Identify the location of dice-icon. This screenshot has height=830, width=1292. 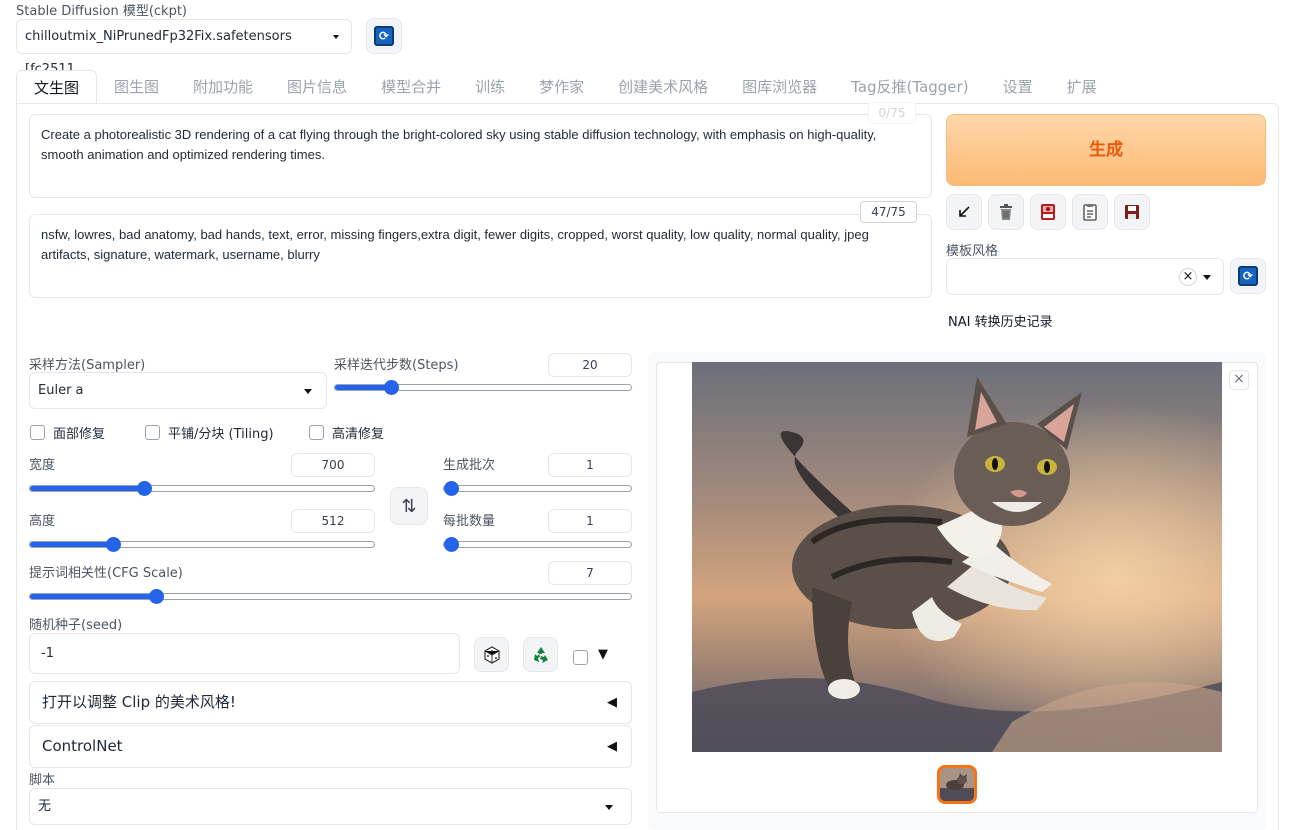
(491, 654).